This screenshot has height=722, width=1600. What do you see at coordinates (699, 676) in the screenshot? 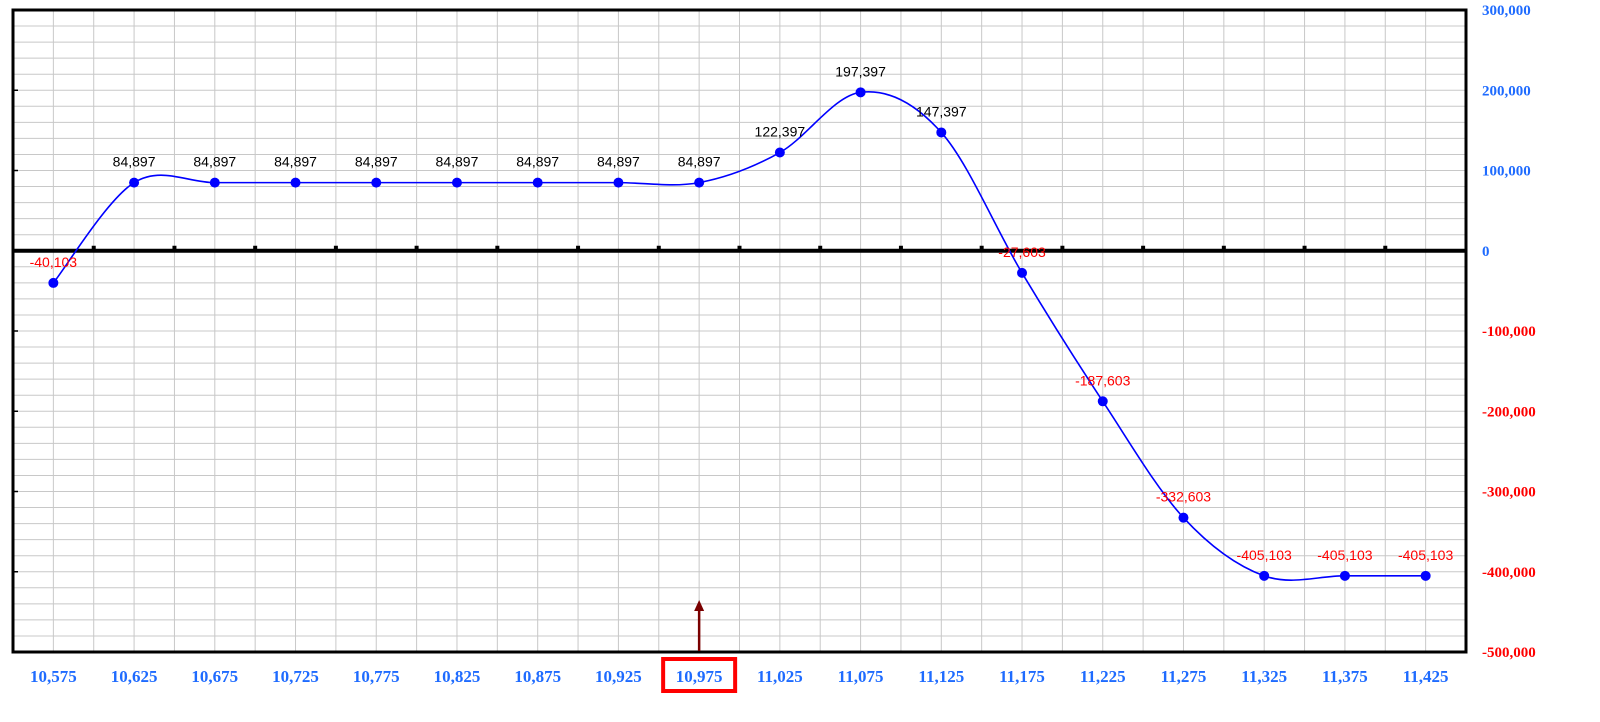
I see `x-tick-label: 10,975` at bounding box center [699, 676].